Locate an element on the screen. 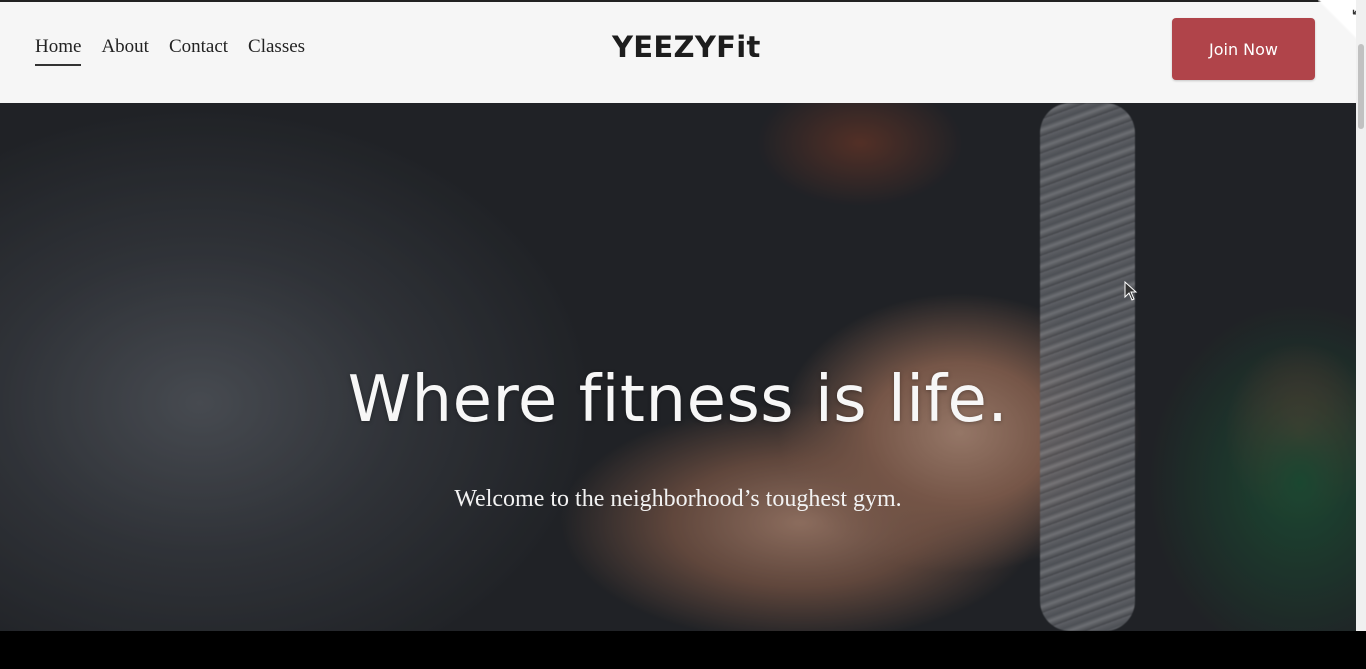  brand-logo: YEEZYFit is located at coordinates (686, 47).